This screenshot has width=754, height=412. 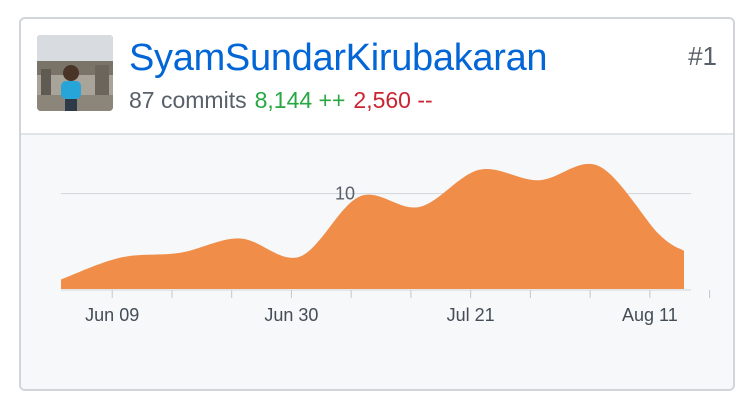 What do you see at coordinates (188, 100) in the screenshot?
I see `commits-link: 87 commits` at bounding box center [188, 100].